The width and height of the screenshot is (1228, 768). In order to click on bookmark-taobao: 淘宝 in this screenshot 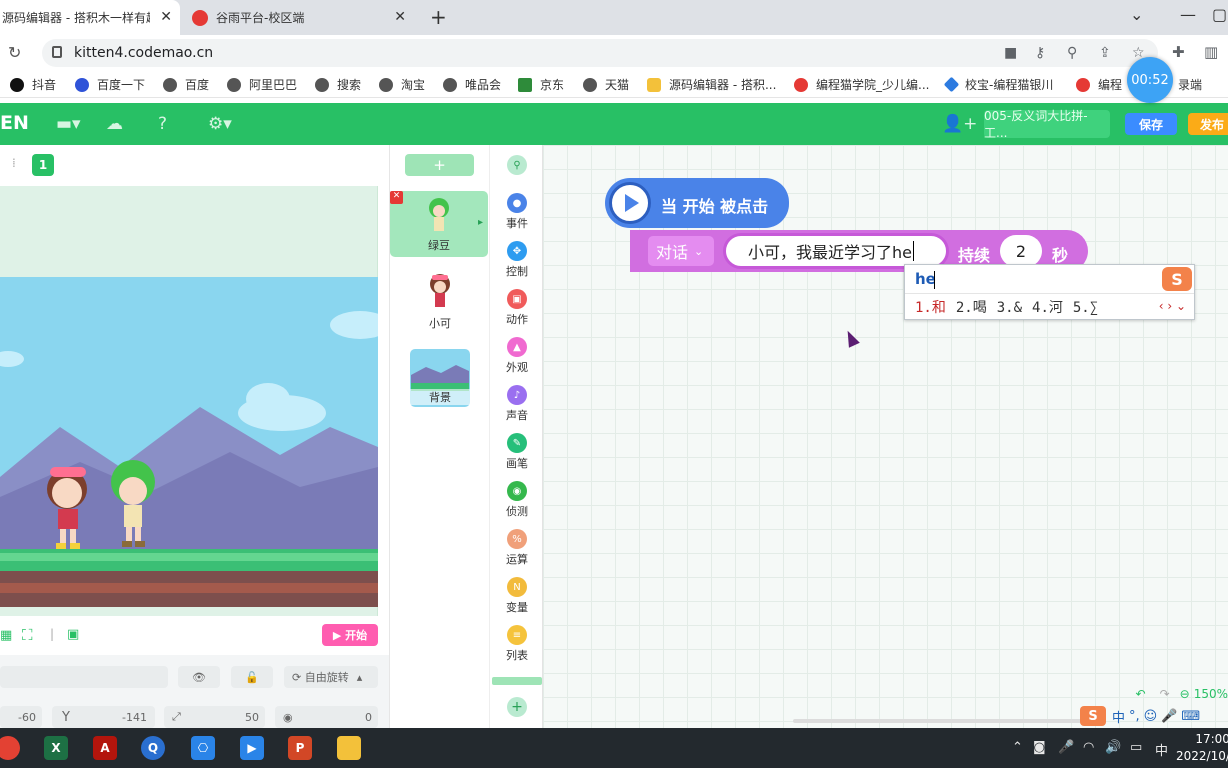, I will do `click(402, 84)`.